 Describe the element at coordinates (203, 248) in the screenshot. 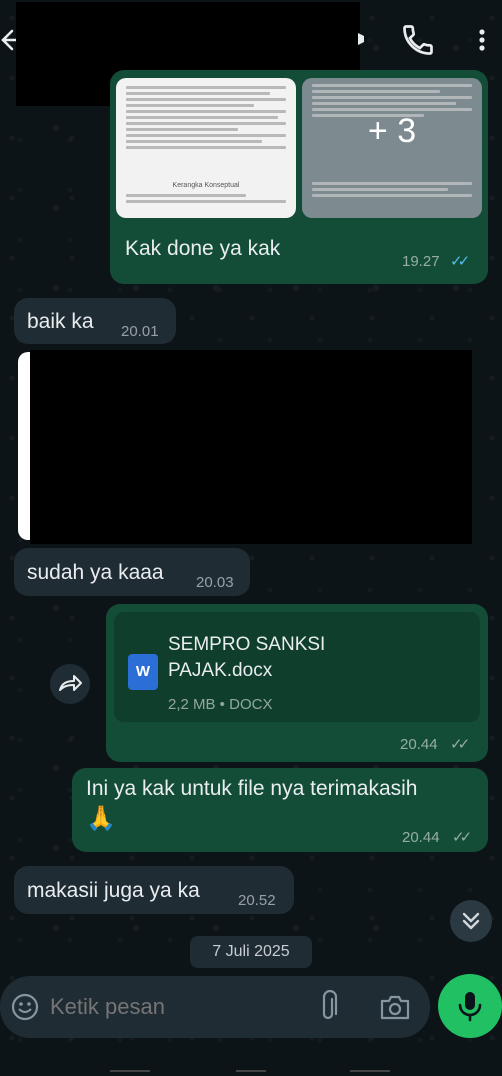

I see `message-caption: Kak done ya kak` at that location.